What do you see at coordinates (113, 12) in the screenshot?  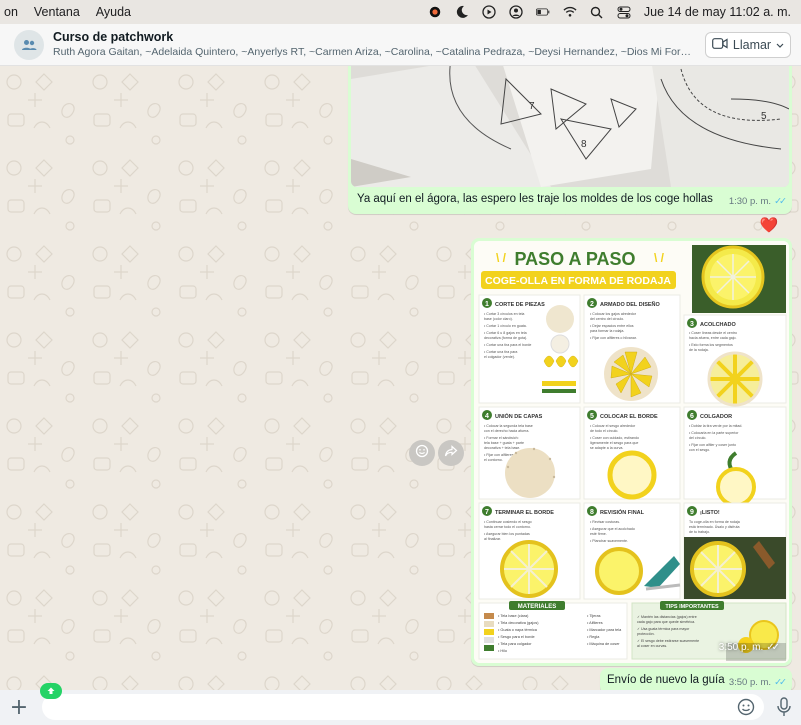 I see `menu-item-ayuda: Ayuda` at bounding box center [113, 12].